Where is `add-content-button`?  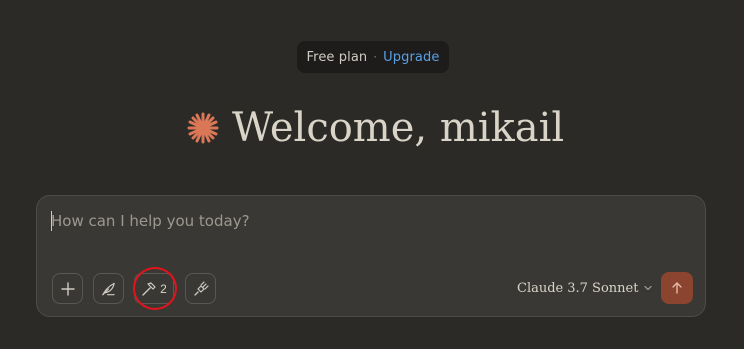 add-content-button is located at coordinates (67, 288).